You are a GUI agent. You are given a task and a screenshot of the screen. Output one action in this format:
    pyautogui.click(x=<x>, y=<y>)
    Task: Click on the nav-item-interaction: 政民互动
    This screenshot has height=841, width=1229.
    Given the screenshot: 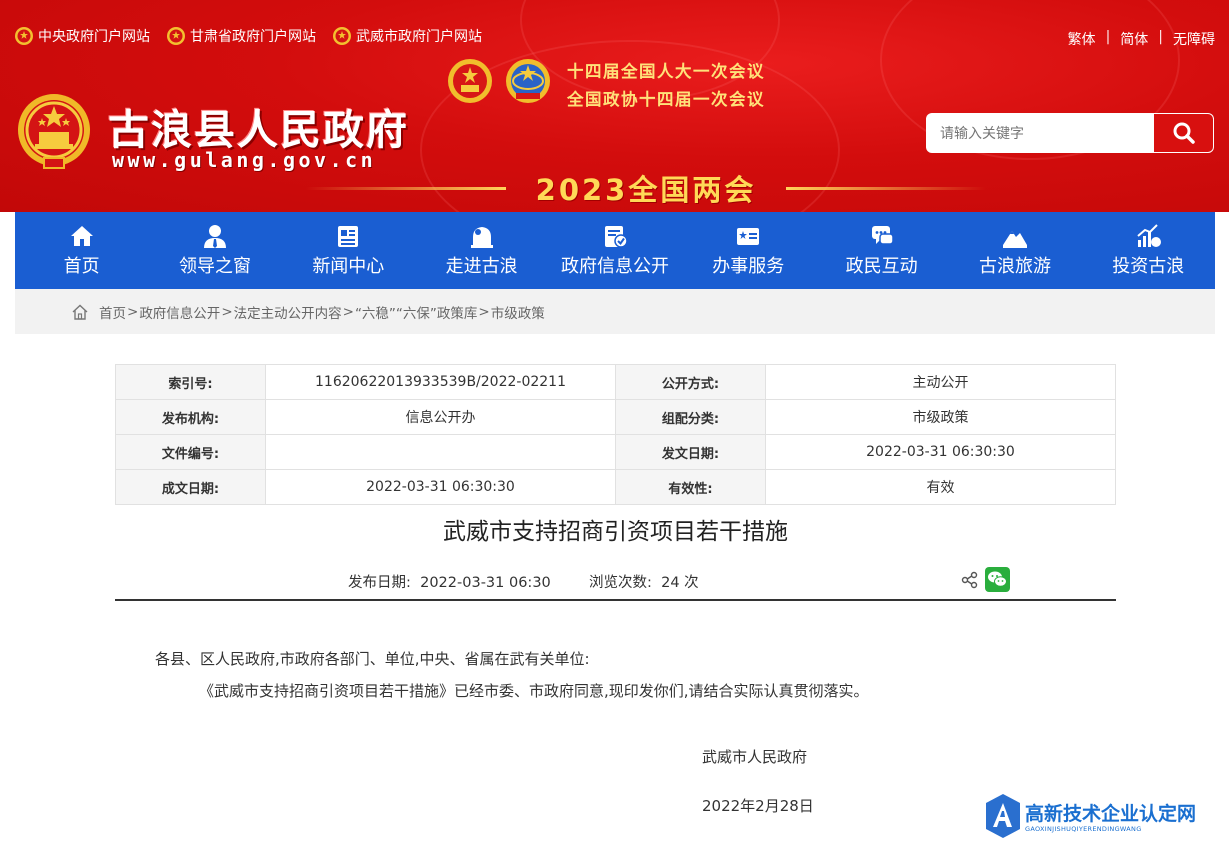 What is the action you would take?
    pyautogui.click(x=881, y=250)
    